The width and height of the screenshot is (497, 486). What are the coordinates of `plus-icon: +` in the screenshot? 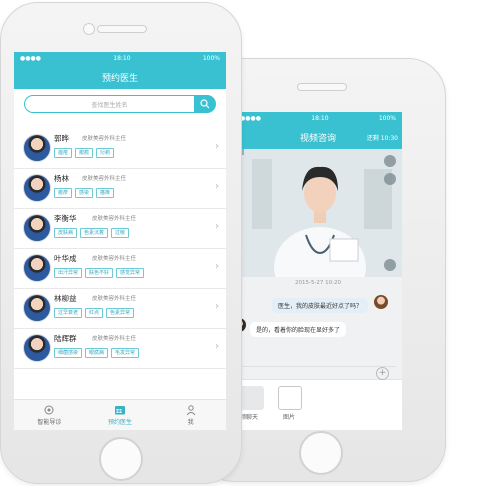 It's located at (382, 373).